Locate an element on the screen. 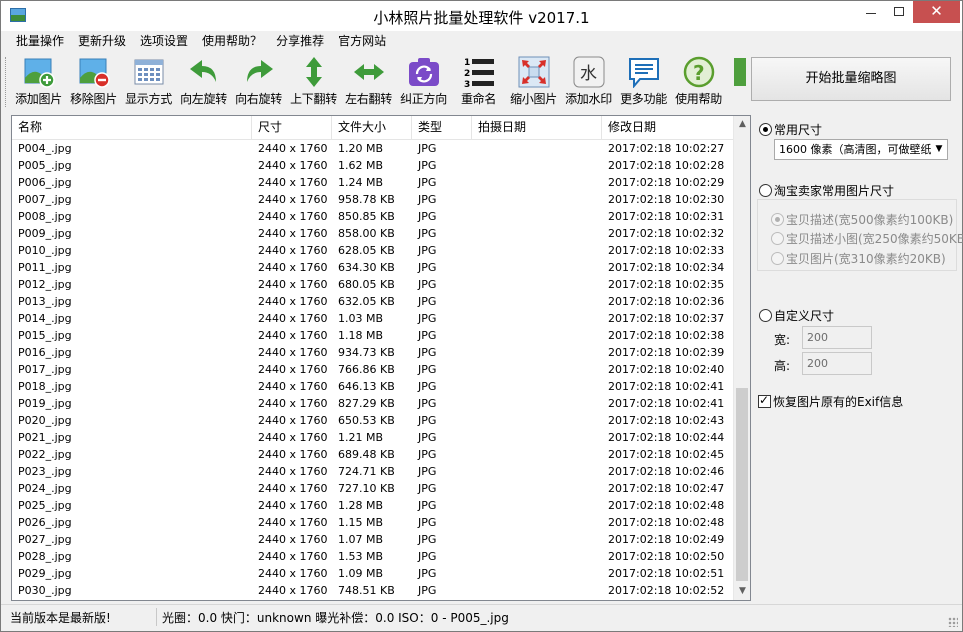  shrink-image-button: 缩小图片 is located at coordinates (533, 81).